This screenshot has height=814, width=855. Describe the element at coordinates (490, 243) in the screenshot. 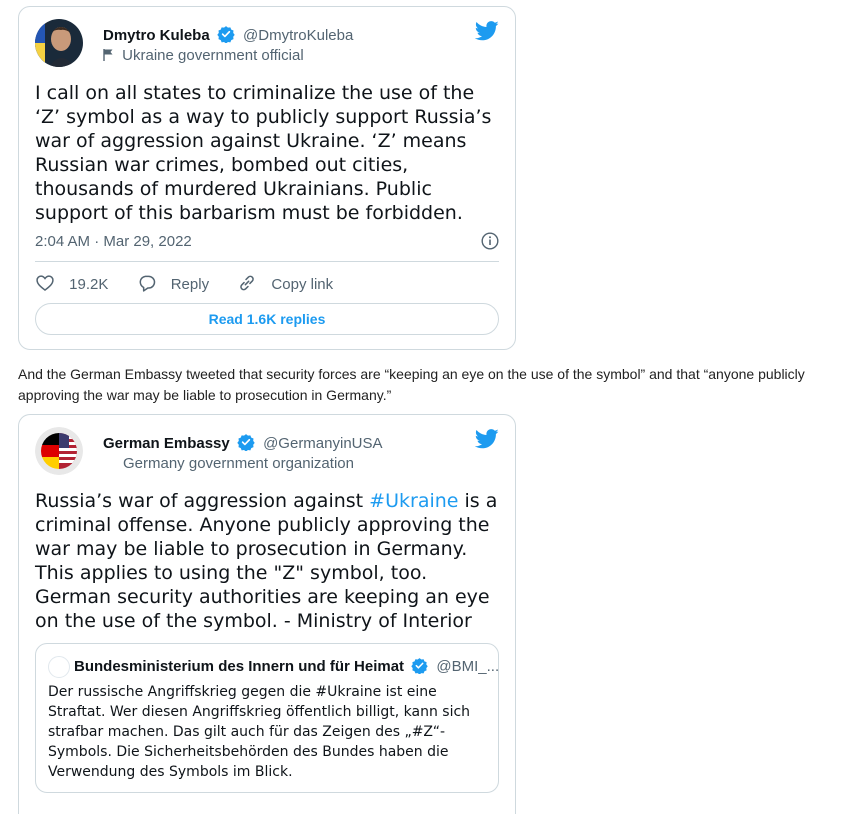

I see `info-icon` at that location.